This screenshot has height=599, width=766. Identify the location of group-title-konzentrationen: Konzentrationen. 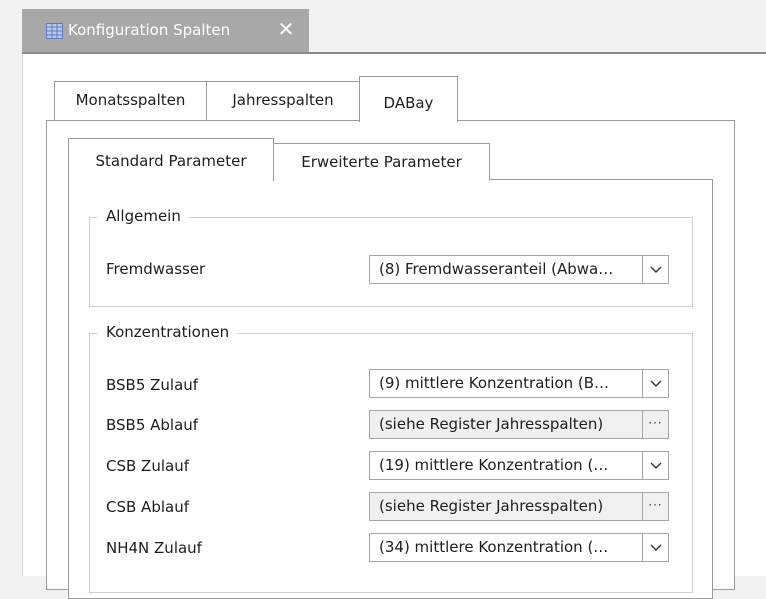
(168, 332).